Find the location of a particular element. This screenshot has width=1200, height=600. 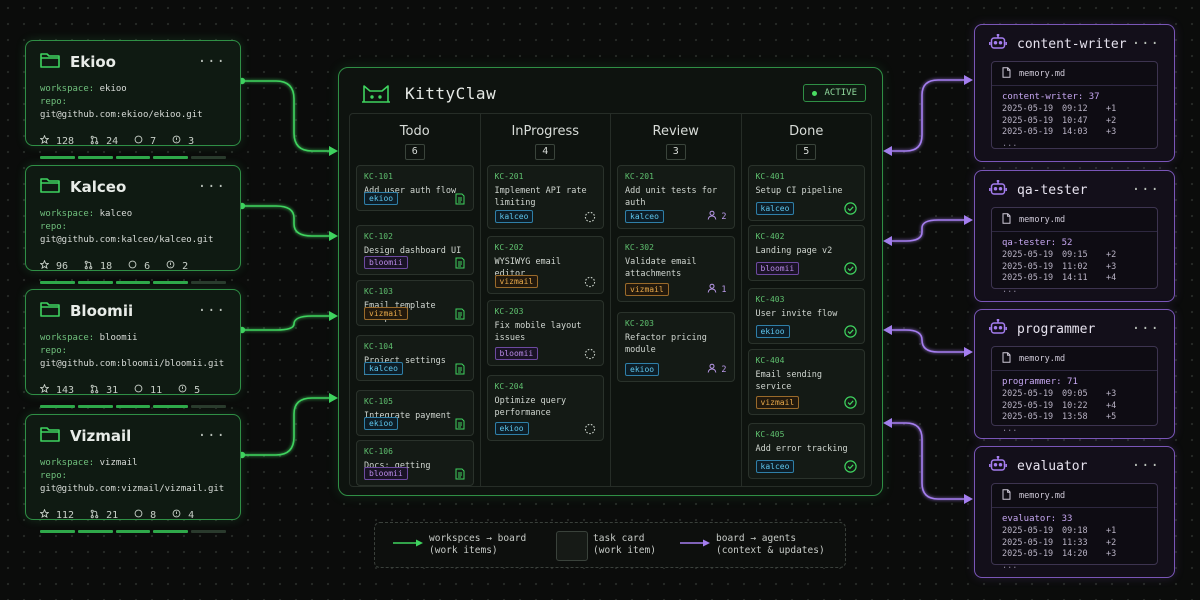

task-card: KC-203 Refactor pricing module ekioo 2 is located at coordinates (676, 347).